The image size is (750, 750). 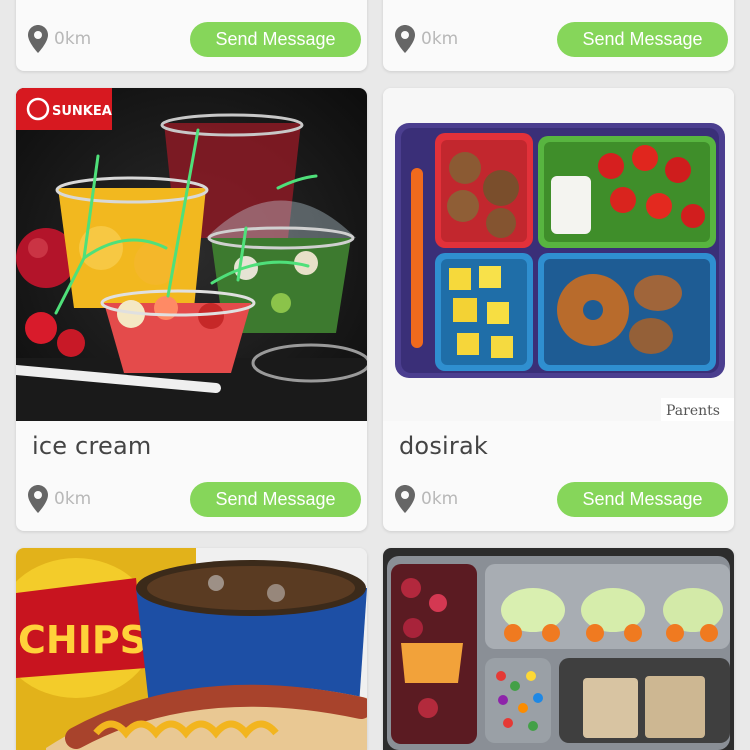 What do you see at coordinates (443, 446) in the screenshot?
I see `product-title: dosirak` at bounding box center [443, 446].